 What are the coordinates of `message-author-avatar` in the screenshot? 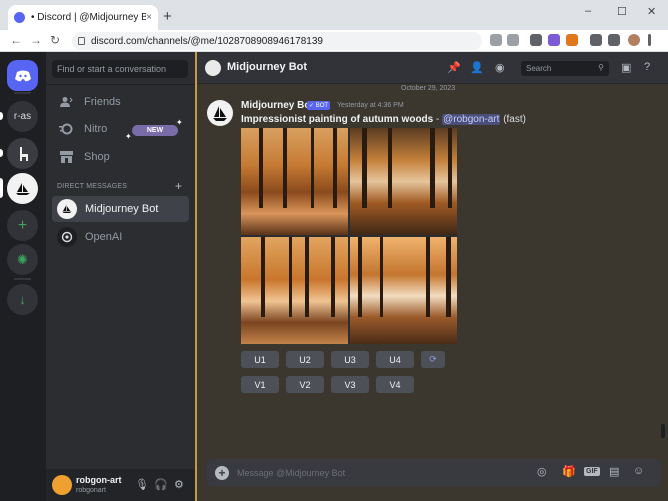 It's located at (220, 113).